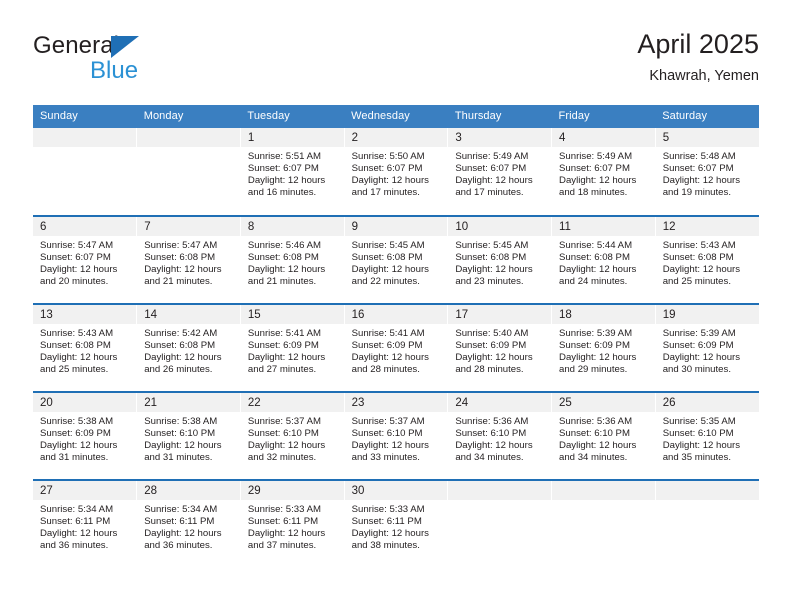 The width and height of the screenshot is (792, 612). What do you see at coordinates (181, 421) in the screenshot?
I see `sunrise-time: Sunrise: 5:38 AM` at bounding box center [181, 421].